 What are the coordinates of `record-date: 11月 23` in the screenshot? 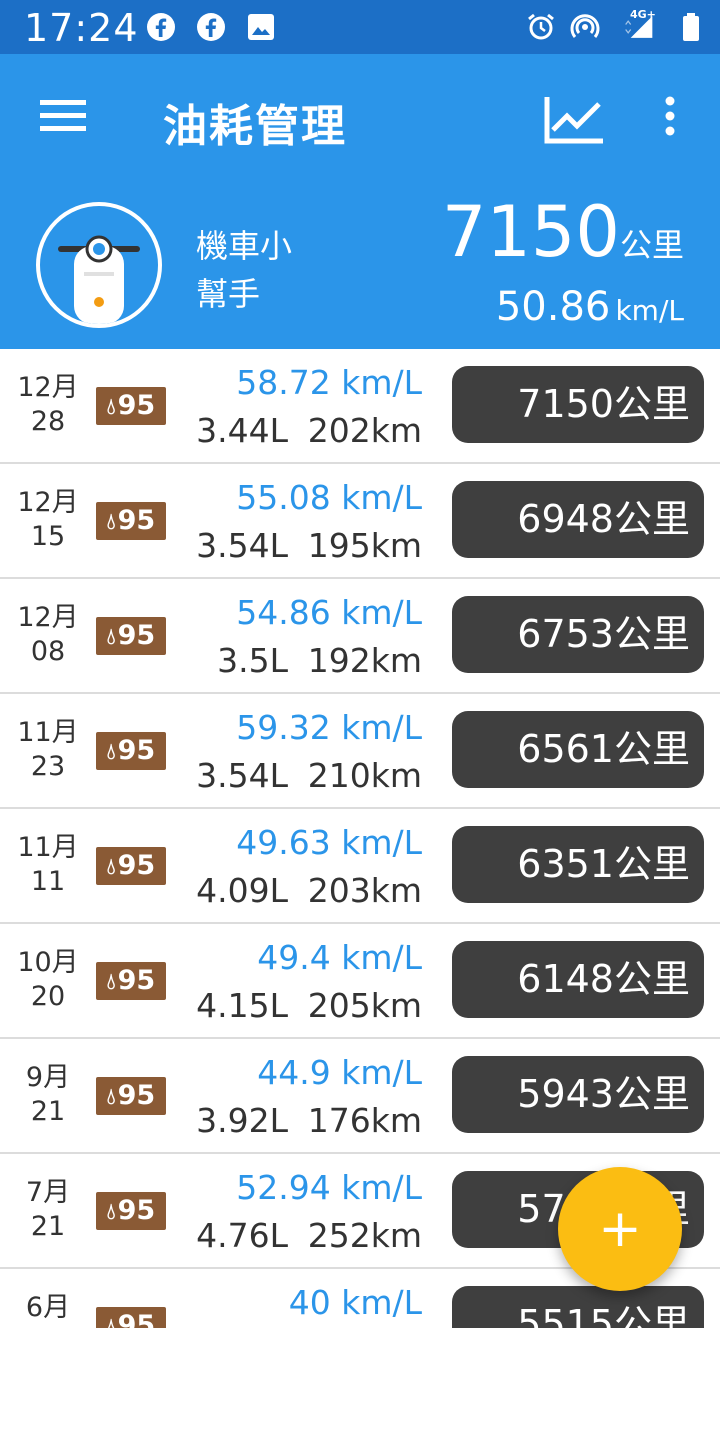 It's located at (48, 750).